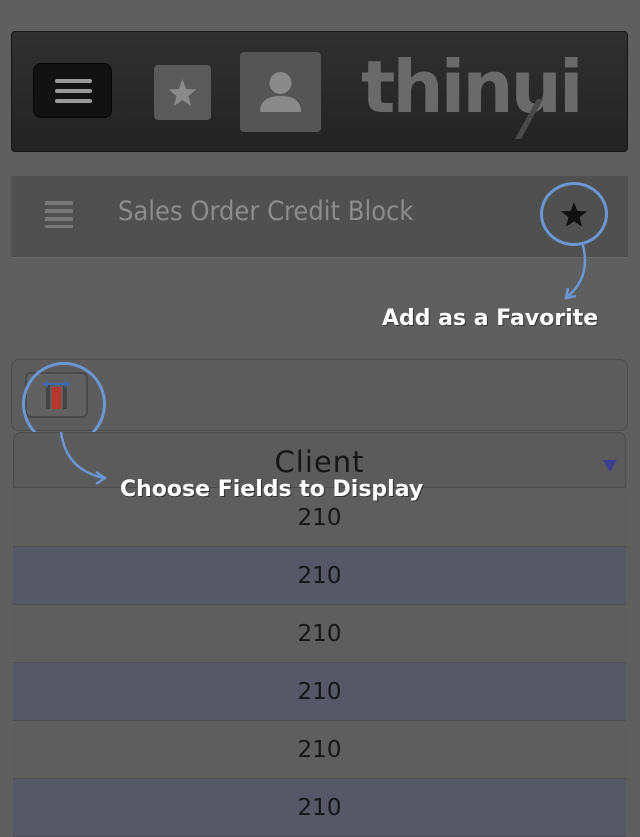 This screenshot has height=837, width=640. I want to click on sort-down-icon, so click(610, 466).